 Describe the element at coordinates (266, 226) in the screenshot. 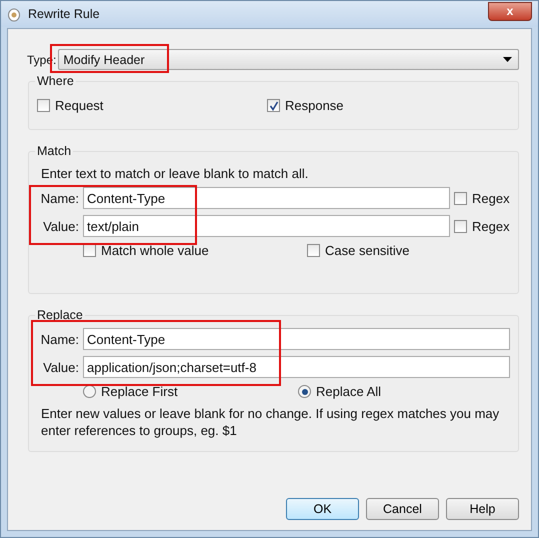

I see `text-field: text/plain` at that location.